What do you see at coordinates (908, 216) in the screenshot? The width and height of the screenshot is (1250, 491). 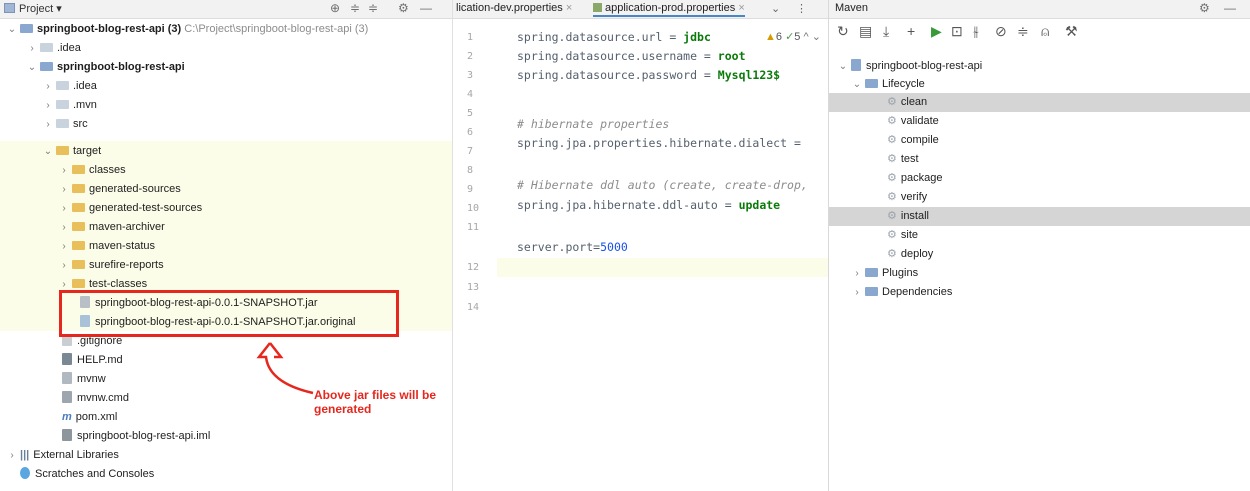 I see `goal-install: ⚙ install` at bounding box center [908, 216].